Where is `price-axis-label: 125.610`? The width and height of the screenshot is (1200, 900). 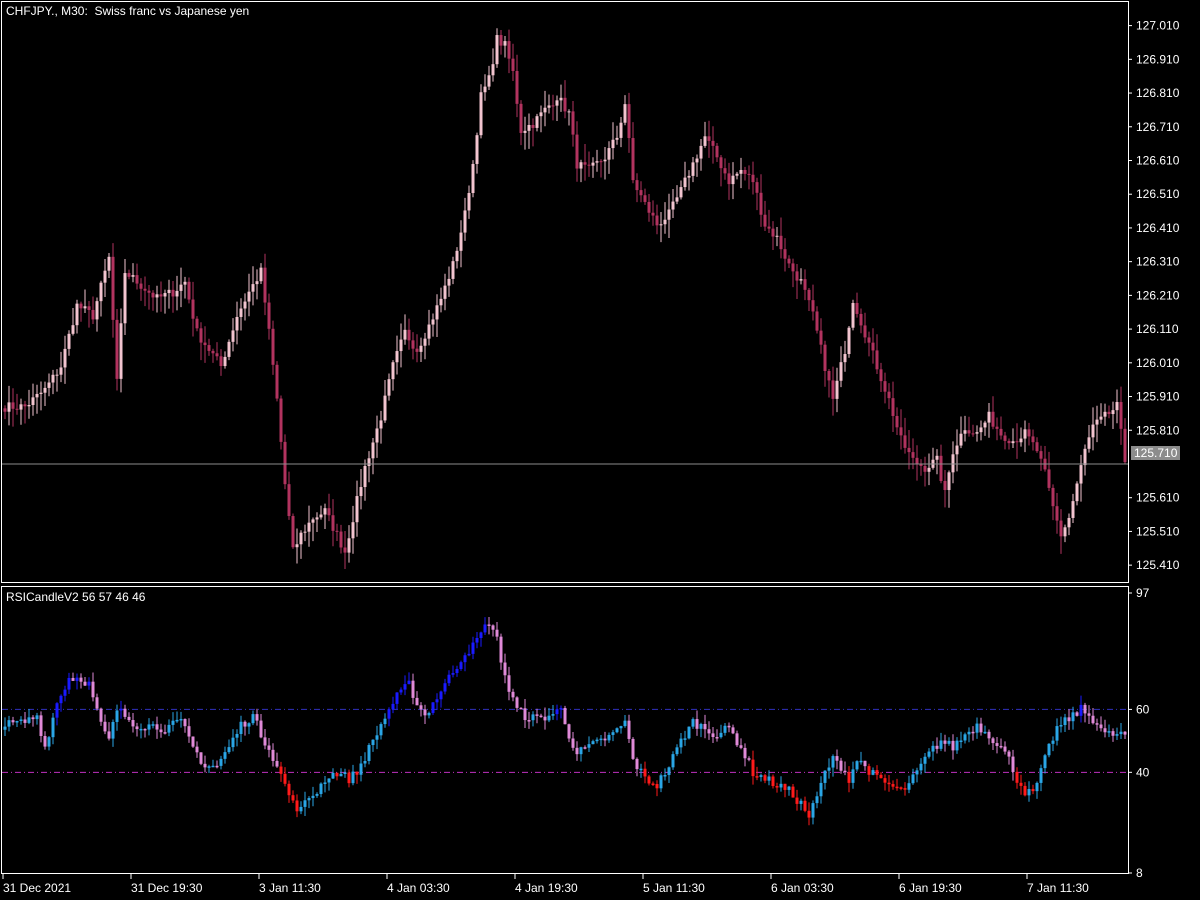
price-axis-label: 125.610 is located at coordinates (1158, 498).